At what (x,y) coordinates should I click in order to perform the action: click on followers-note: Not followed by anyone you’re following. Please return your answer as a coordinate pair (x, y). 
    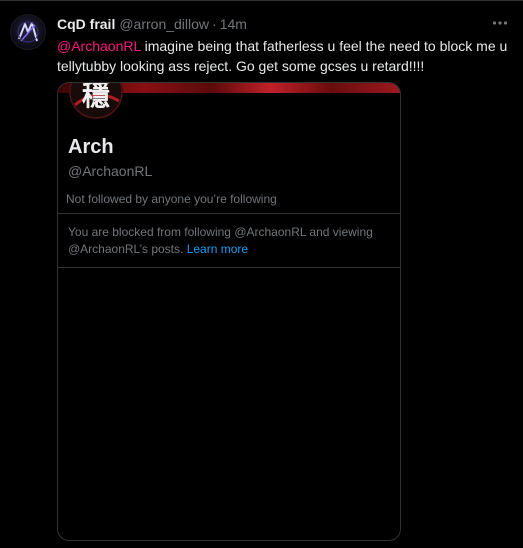
    Looking at the image, I should click on (171, 199).